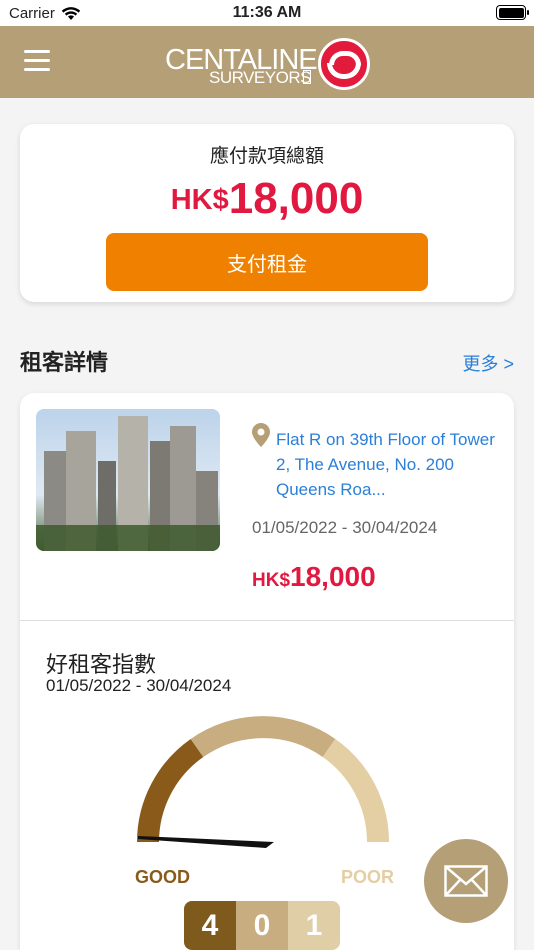 The image size is (534, 950). Describe the element at coordinates (64, 362) in the screenshot. I see `tenant-section-title: 租客詳情` at that location.